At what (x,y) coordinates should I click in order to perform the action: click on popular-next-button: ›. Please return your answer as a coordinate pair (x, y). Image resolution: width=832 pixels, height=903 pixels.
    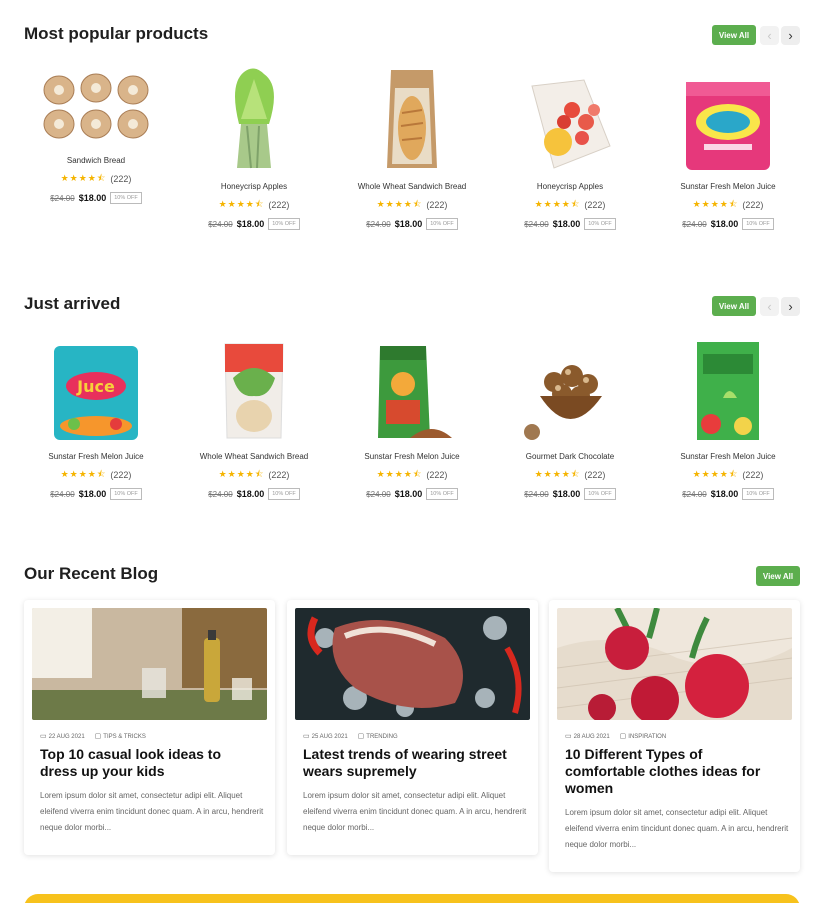
    Looking at the image, I should click on (790, 35).